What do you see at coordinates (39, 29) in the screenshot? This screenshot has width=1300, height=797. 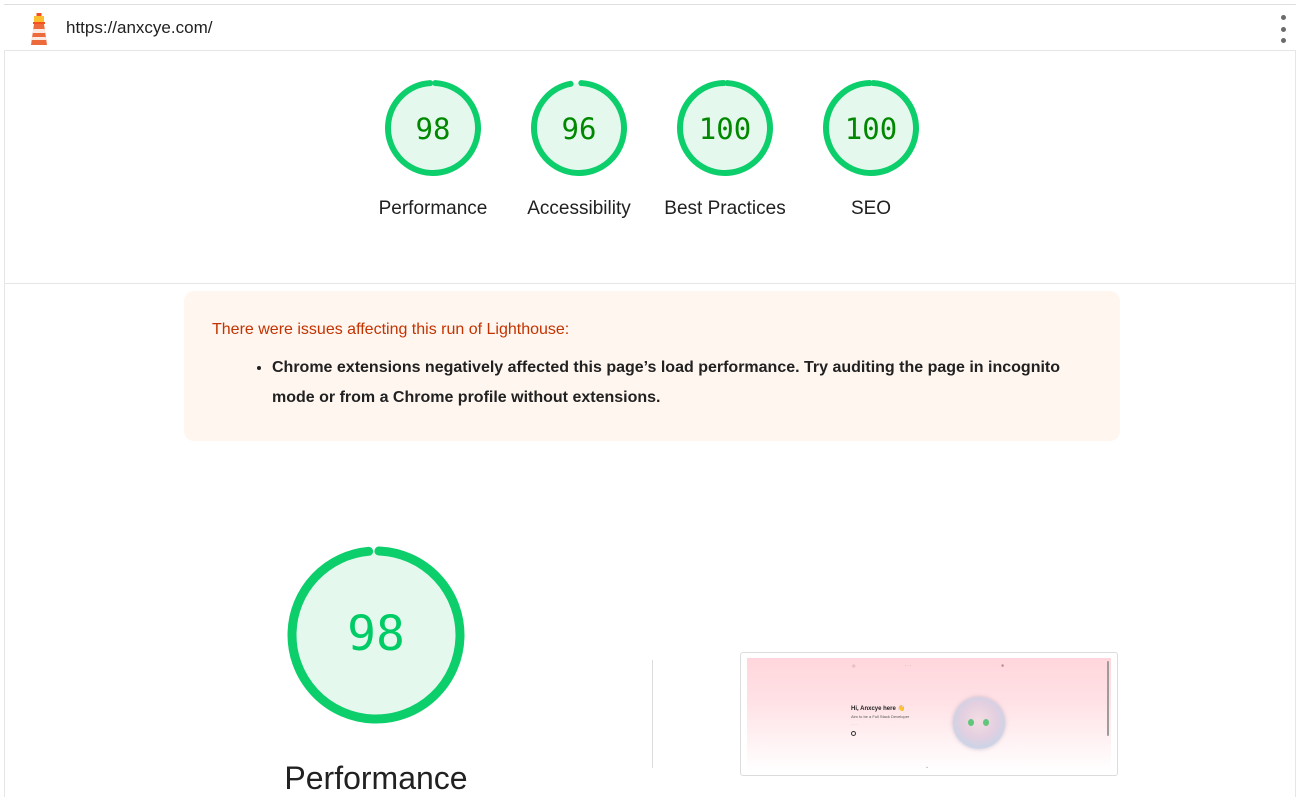 I see `lighthouse-logo-icon` at bounding box center [39, 29].